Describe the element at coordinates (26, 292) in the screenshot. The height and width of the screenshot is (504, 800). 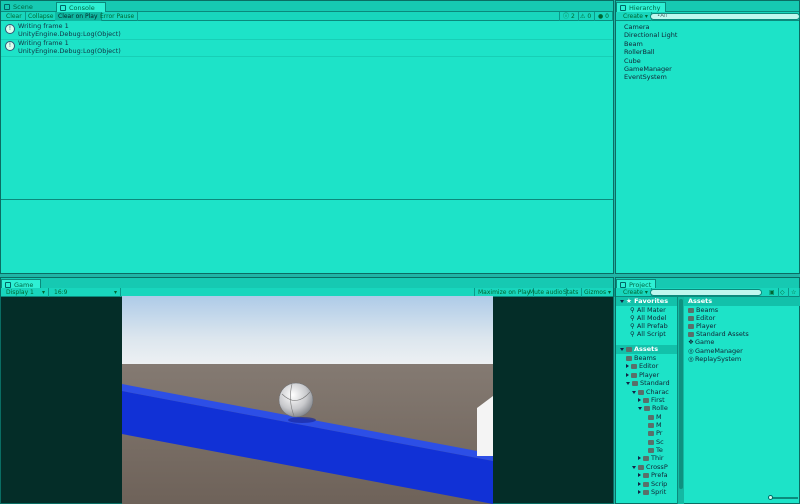
I see `display-select: Display 1 ▾` at that location.